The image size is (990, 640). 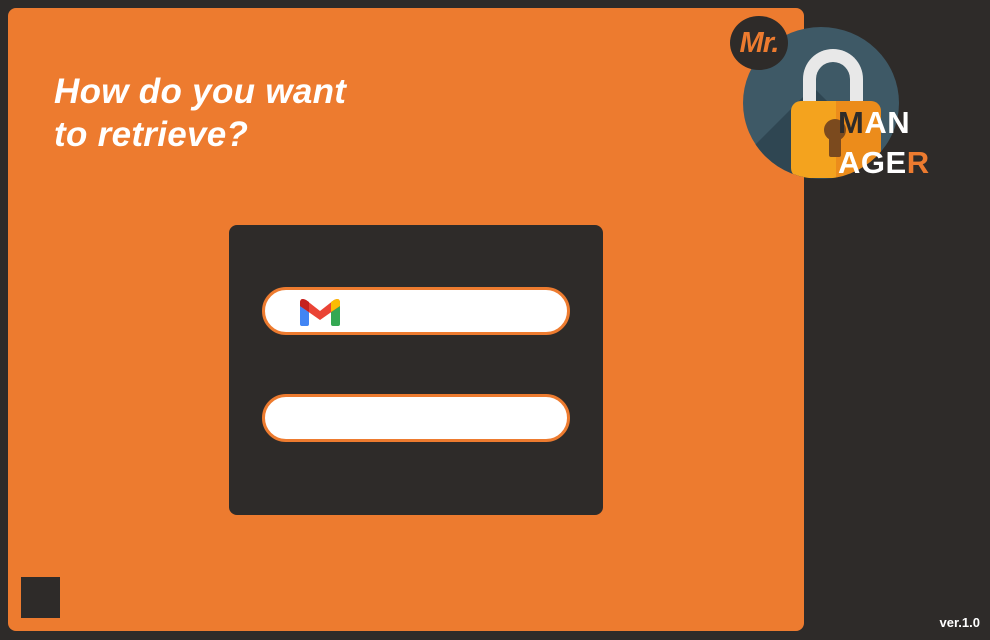 What do you see at coordinates (416, 311) in the screenshot?
I see `gmail-retrieve-button` at bounding box center [416, 311].